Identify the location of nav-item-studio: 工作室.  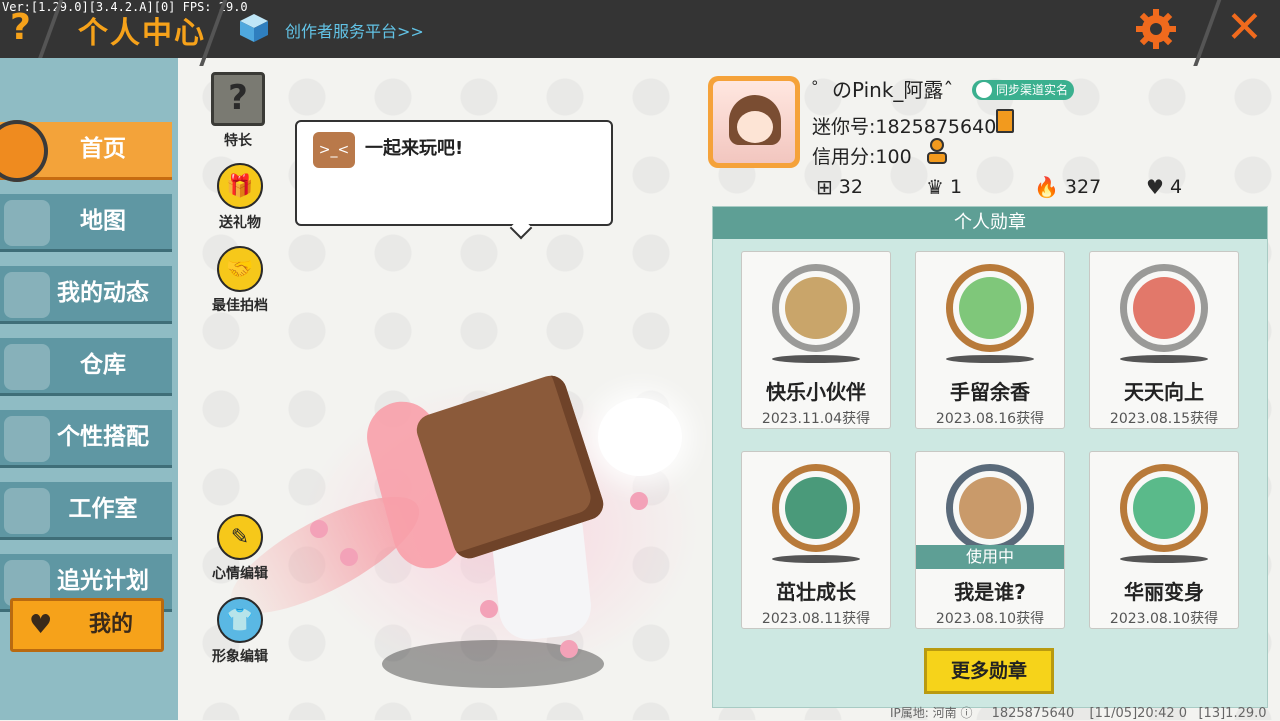
(86, 511).